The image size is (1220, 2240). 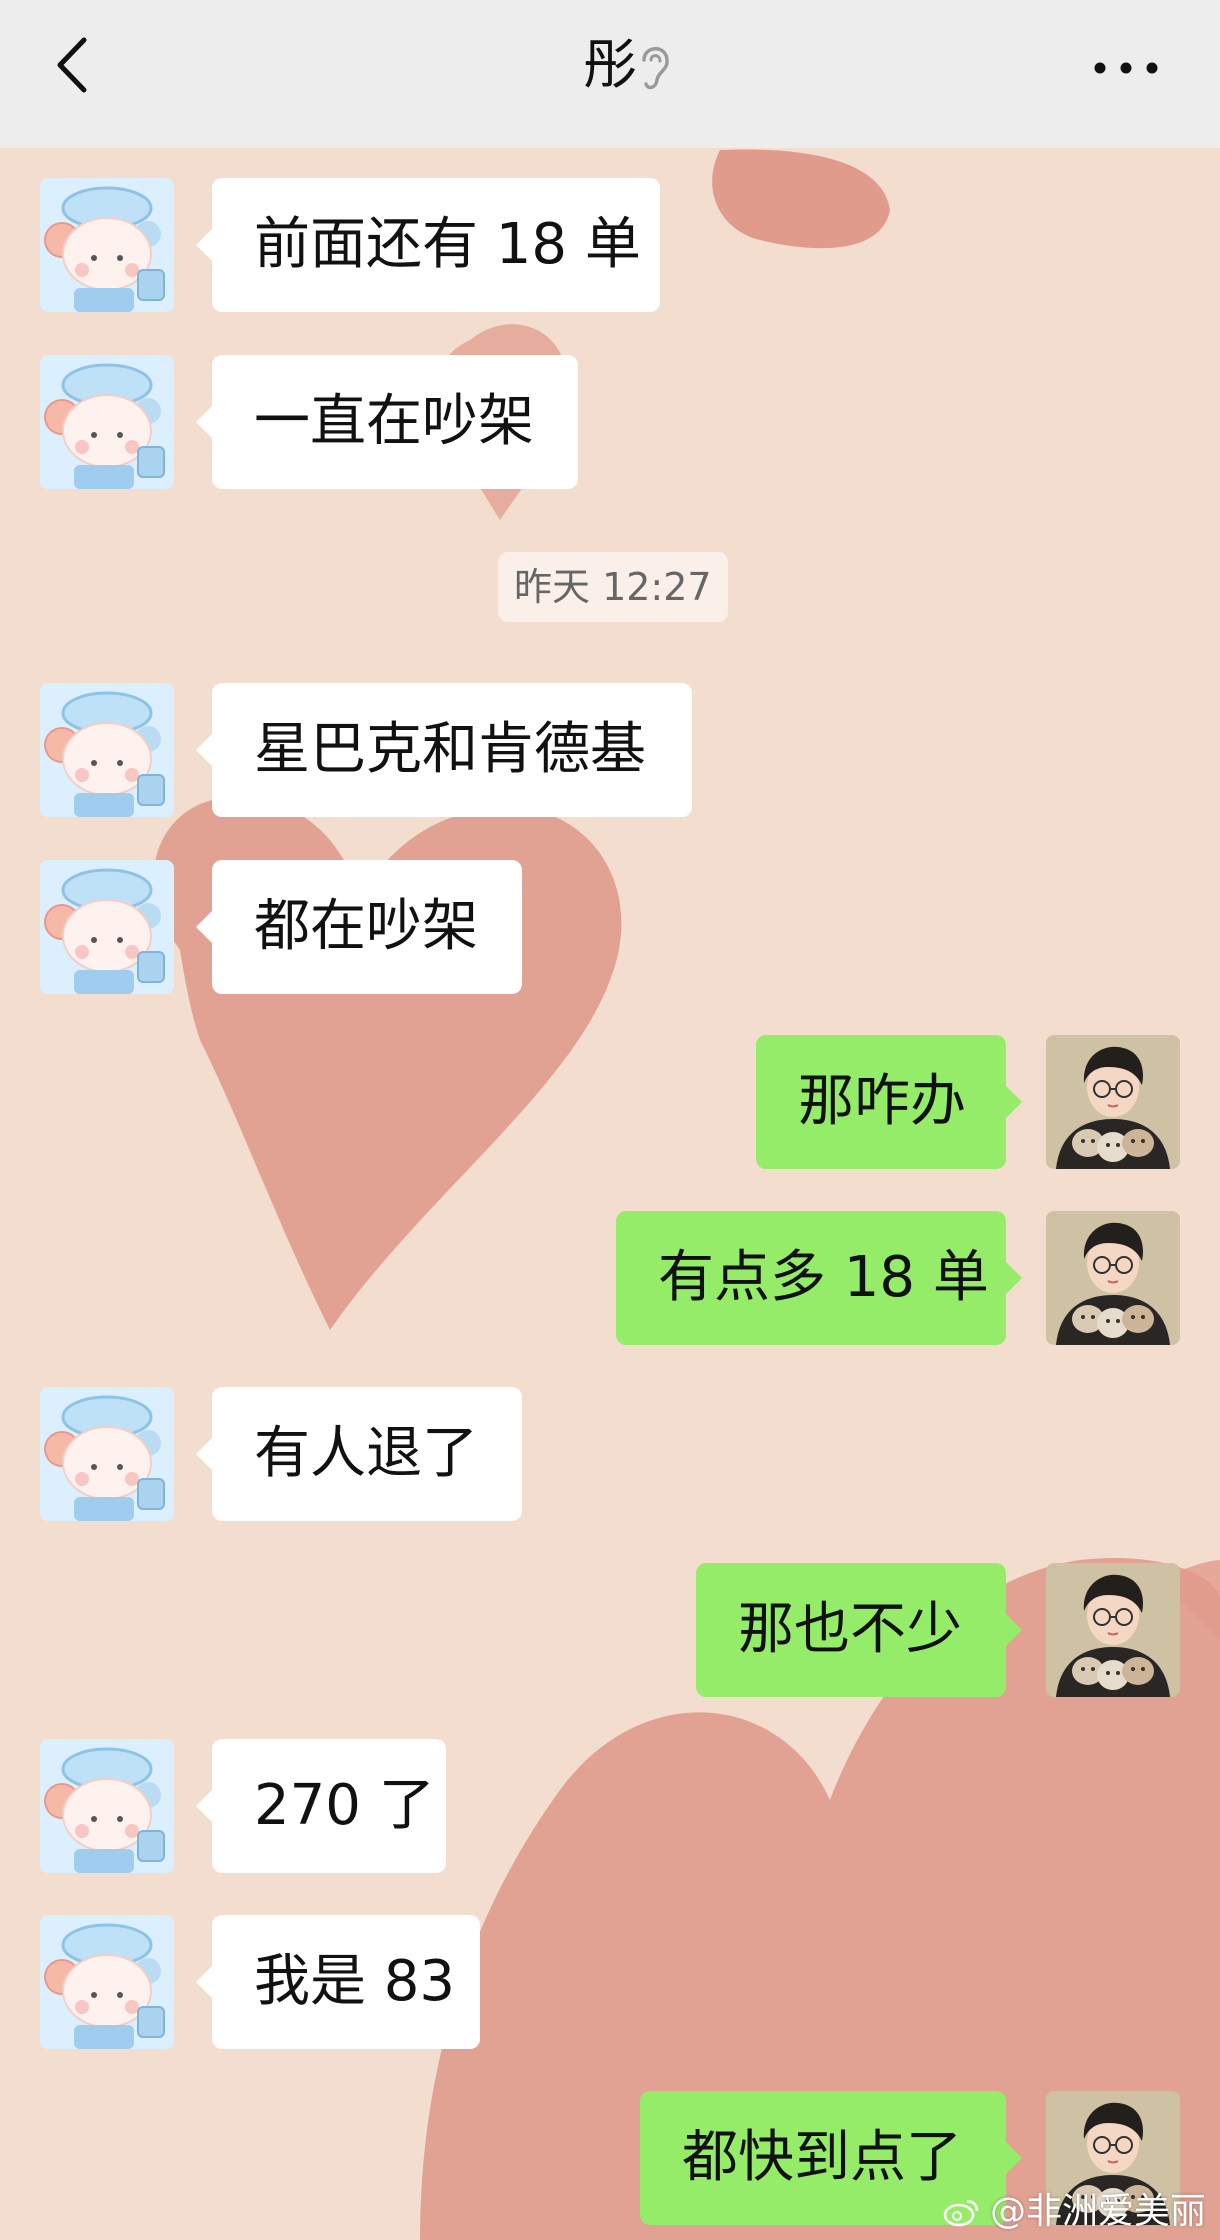 I want to click on message-row: 都在吵架, so click(x=610, y=928).